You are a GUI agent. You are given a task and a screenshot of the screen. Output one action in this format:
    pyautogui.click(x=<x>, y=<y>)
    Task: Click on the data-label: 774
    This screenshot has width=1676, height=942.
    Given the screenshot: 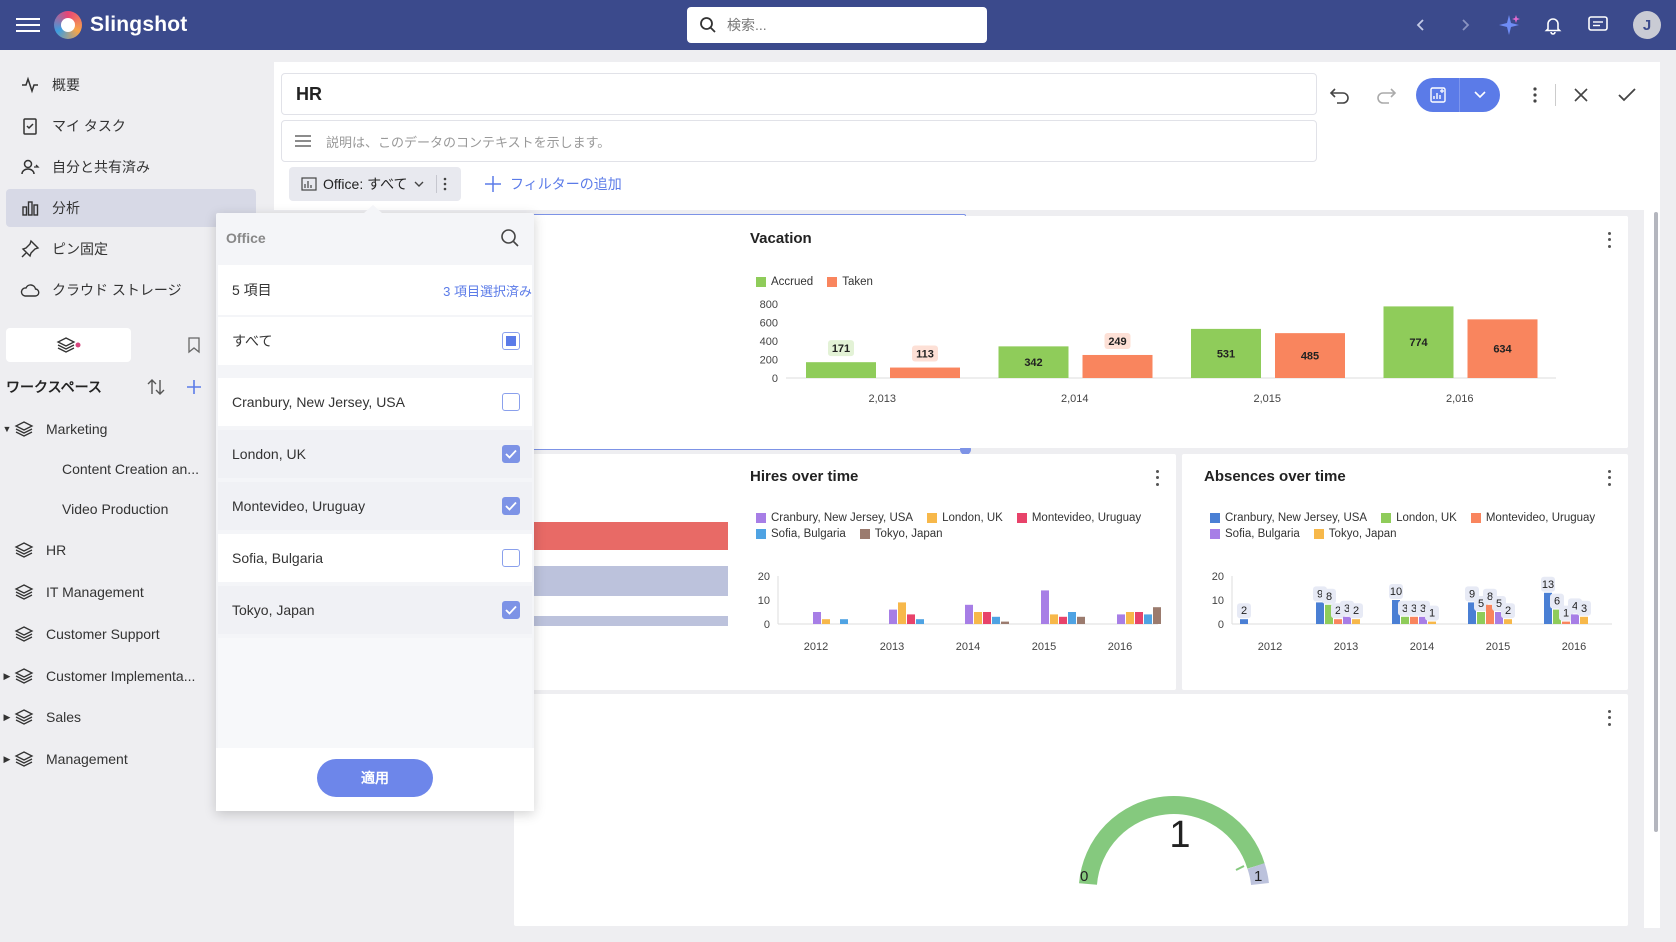 What is the action you would take?
    pyautogui.click(x=1418, y=343)
    